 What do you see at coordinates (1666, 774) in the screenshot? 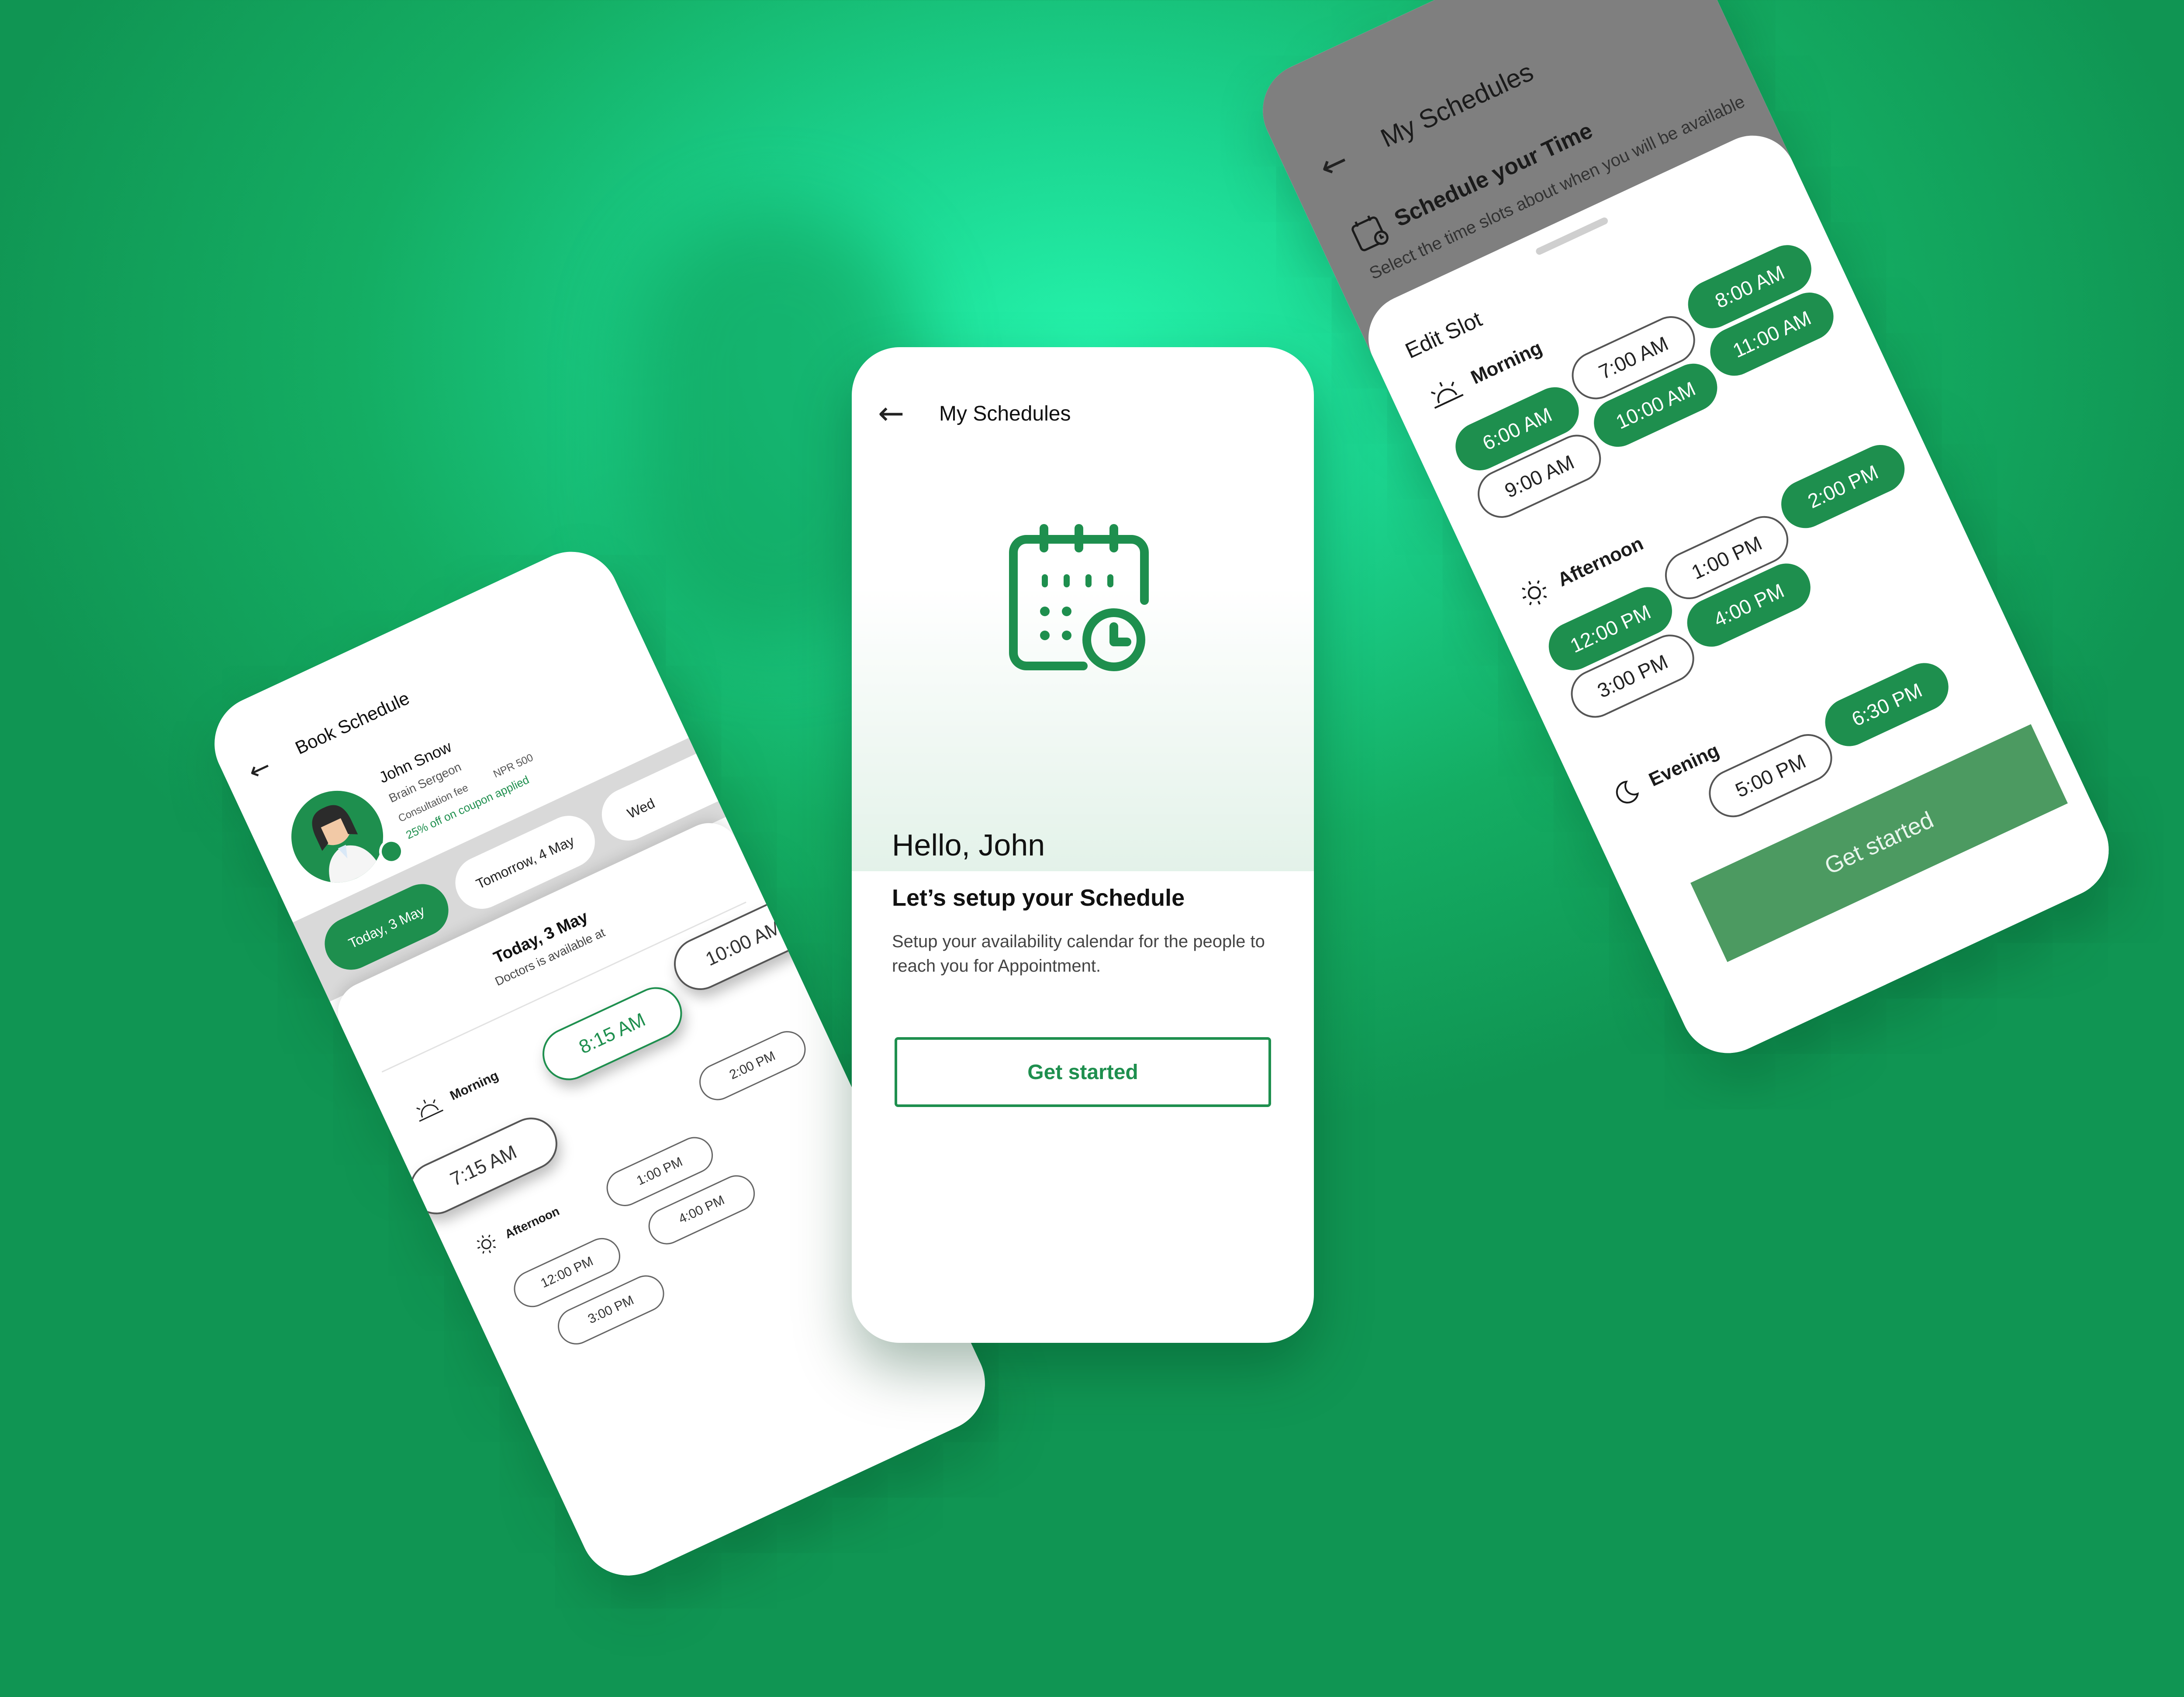
I see `evening-section-label: Evening` at bounding box center [1666, 774].